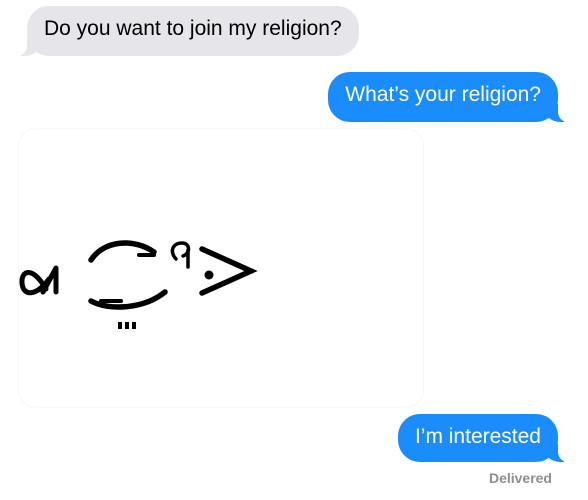 This screenshot has height=500, width=588. I want to click on incoming-message-bubble: Do you want to join my religion?, so click(188, 31).